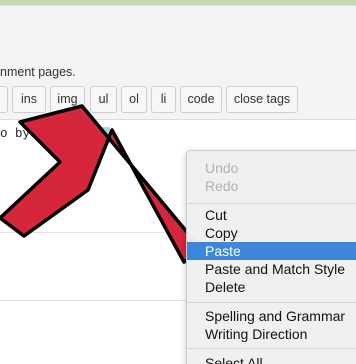  Describe the element at coordinates (271, 287) in the screenshot. I see `menu-item-delete: Delete` at that location.